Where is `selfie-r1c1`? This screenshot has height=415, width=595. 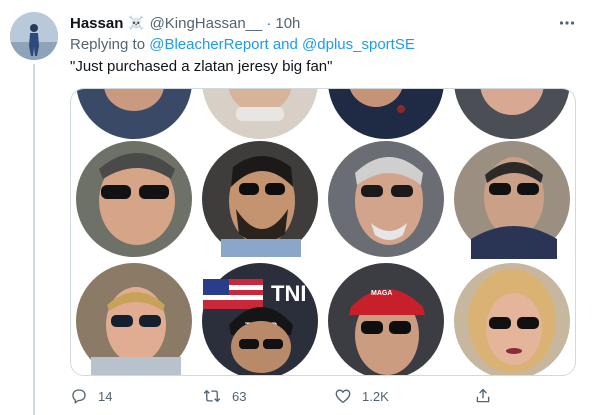
selfie-r1c1 is located at coordinates (134, 114).